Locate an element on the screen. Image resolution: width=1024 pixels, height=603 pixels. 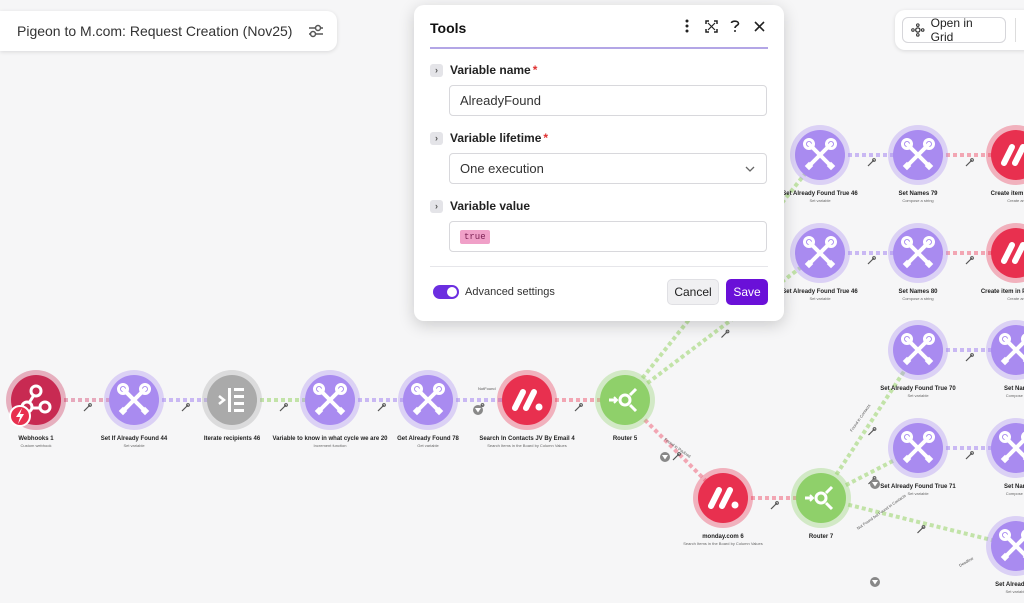
module-label: Set Names 80 is located at coordinates (918, 292).